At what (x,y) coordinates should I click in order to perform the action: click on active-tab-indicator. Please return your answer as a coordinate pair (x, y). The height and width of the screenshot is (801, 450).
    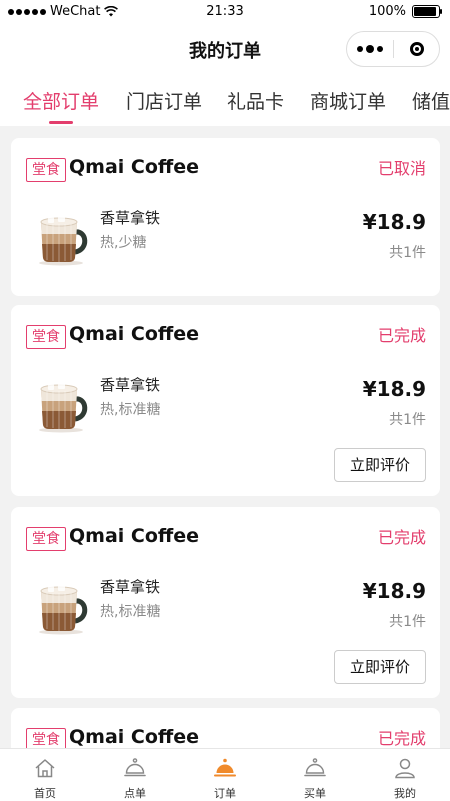
    Looking at the image, I should click on (61, 122).